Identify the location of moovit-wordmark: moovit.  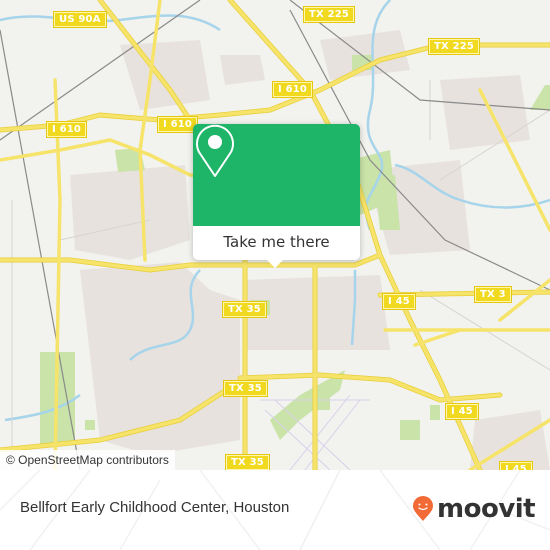
(486, 509).